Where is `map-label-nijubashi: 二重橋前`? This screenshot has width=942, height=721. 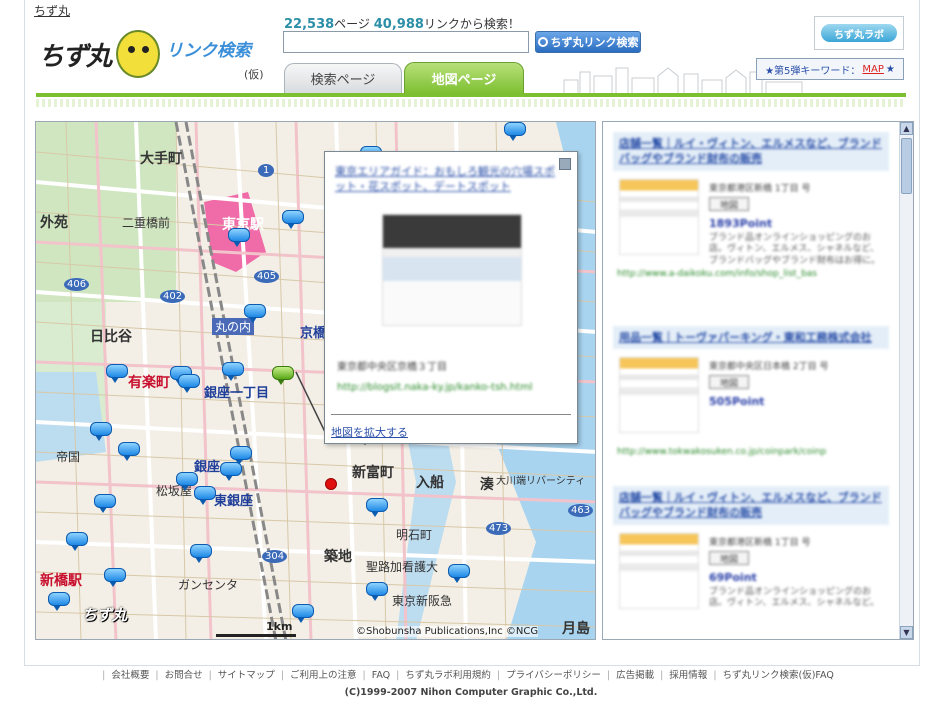 map-label-nijubashi: 二重橋前 is located at coordinates (146, 223).